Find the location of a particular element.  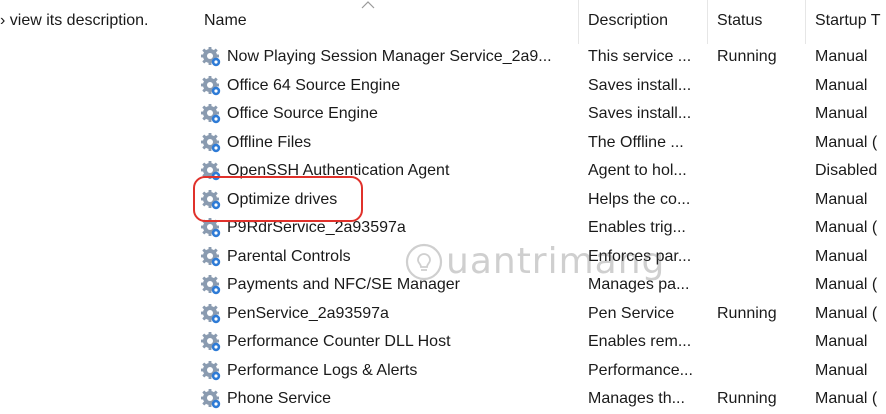

service-name: Performance Counter DLL Host is located at coordinates (339, 341).